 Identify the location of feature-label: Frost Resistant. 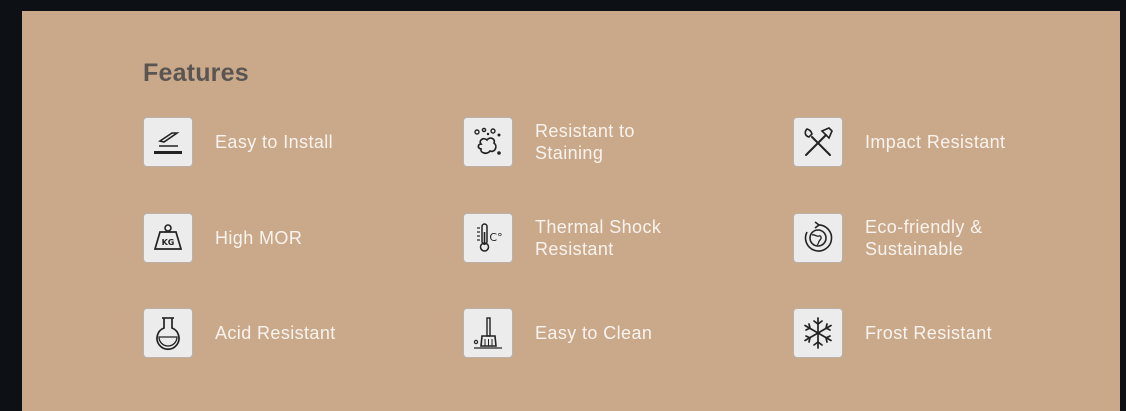
(929, 333).